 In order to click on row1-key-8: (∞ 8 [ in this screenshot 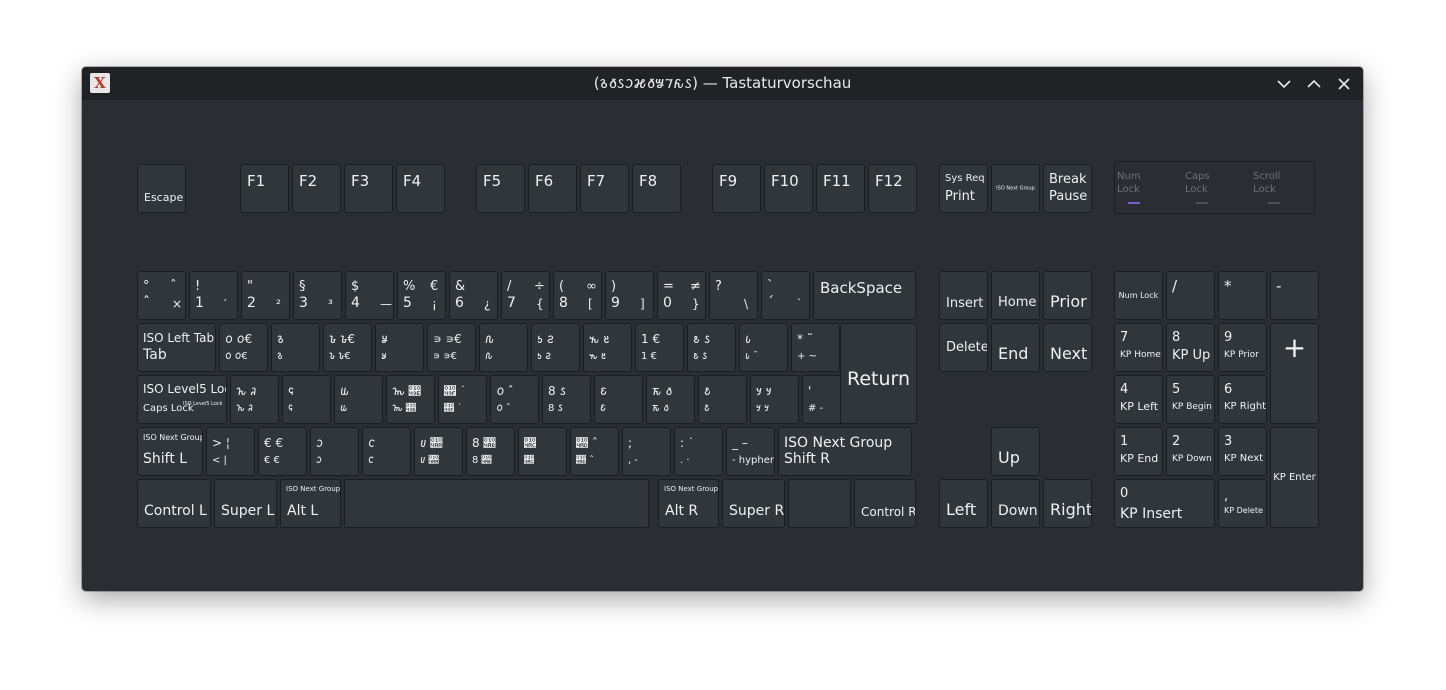, I will do `click(577, 295)`.